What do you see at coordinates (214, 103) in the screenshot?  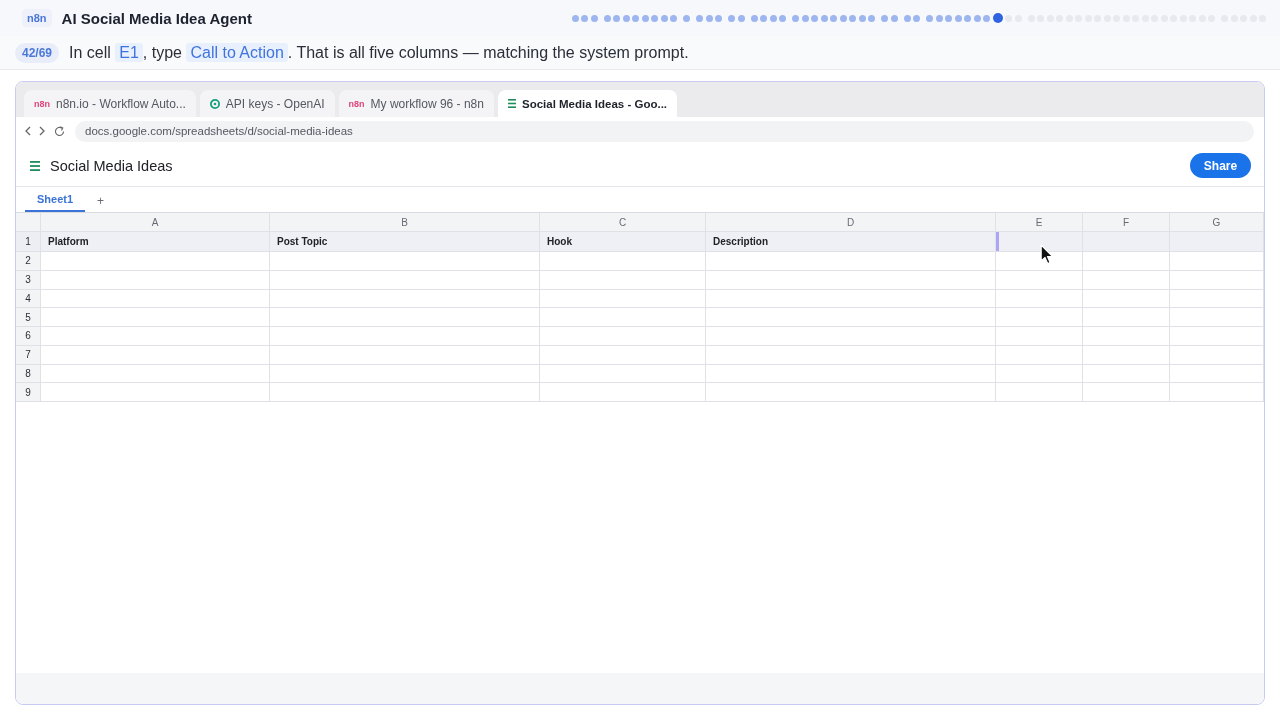 I see `ring-logo-icon` at bounding box center [214, 103].